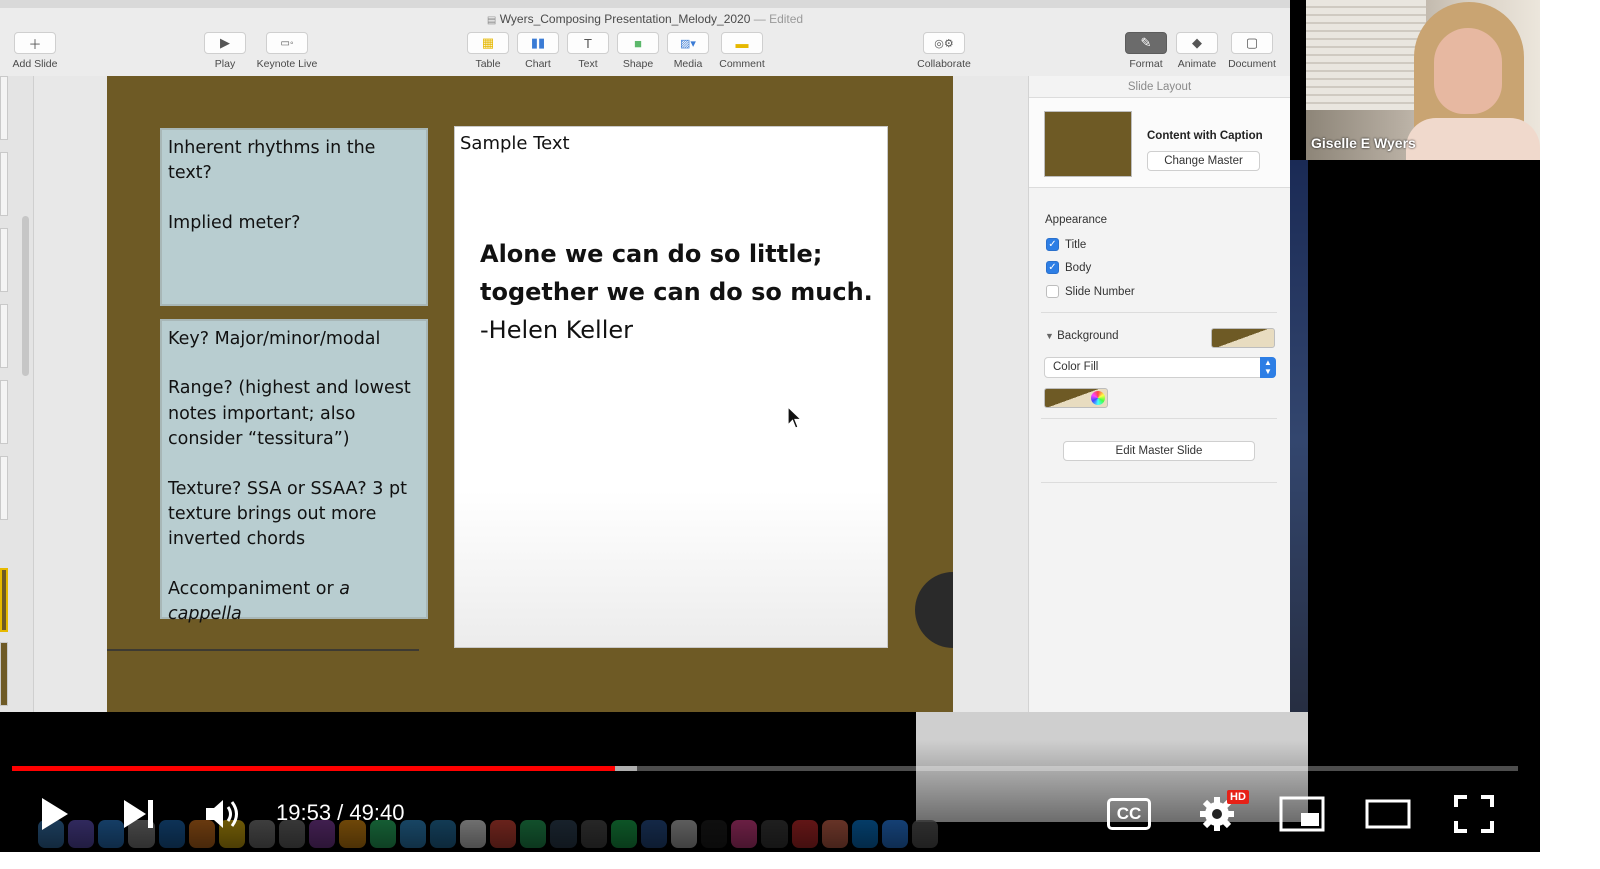  What do you see at coordinates (1197, 43) in the screenshot?
I see `animate-icon: ◆` at bounding box center [1197, 43].